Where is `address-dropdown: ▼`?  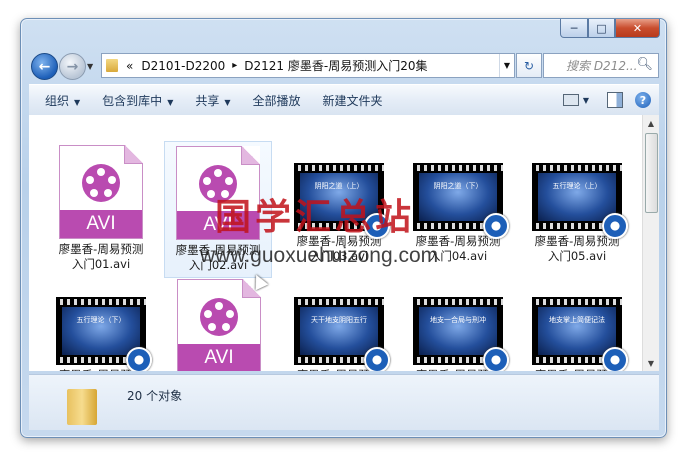
address-dropdown: ▼ is located at coordinates (506, 65).